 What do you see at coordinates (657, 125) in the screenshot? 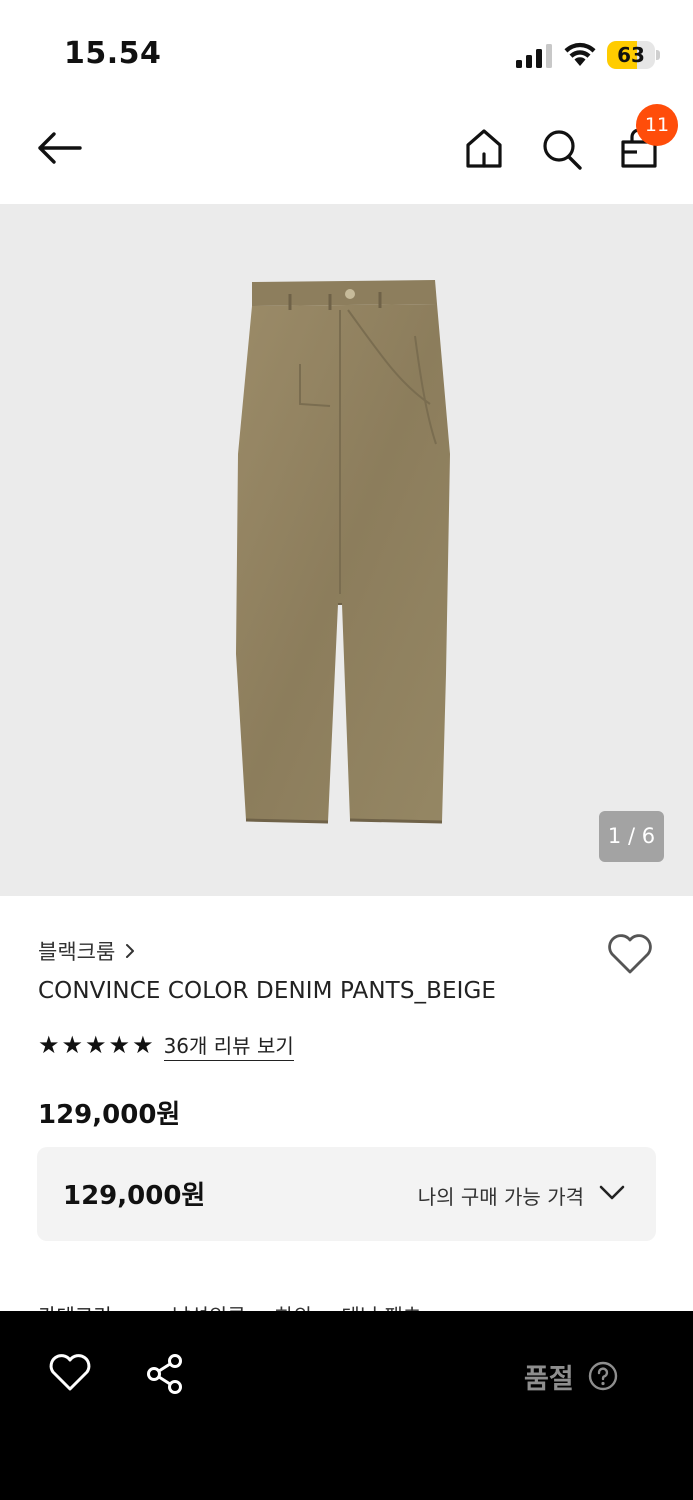
I see `cart-count-badge: 11` at bounding box center [657, 125].